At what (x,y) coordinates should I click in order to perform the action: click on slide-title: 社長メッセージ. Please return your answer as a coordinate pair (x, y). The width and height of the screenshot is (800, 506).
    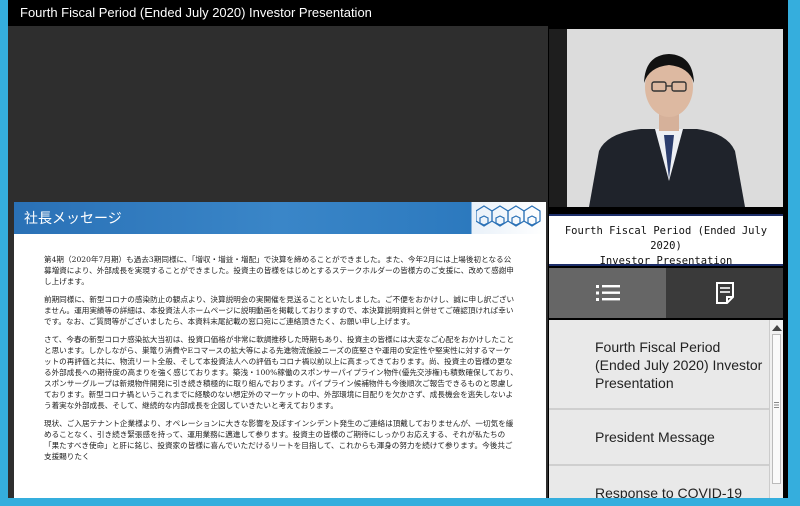
    Looking at the image, I should click on (73, 219).